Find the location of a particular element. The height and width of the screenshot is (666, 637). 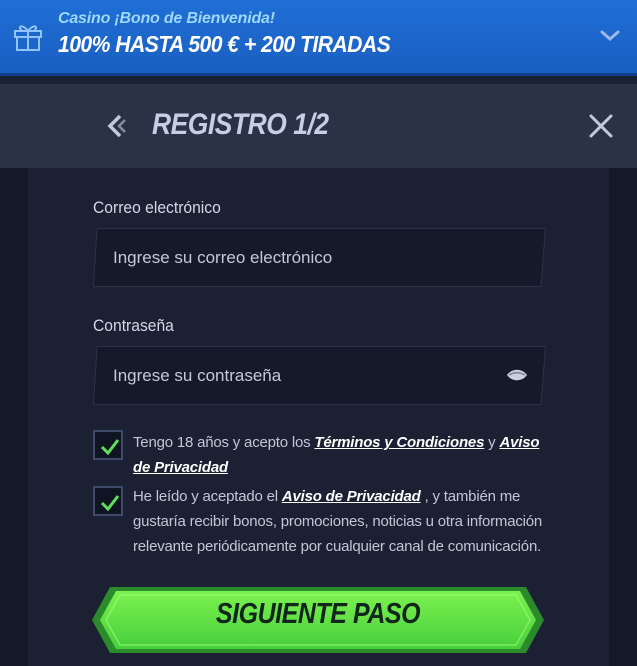

marketing-privacy-link: Aviso de Privacidad is located at coordinates (351, 496).